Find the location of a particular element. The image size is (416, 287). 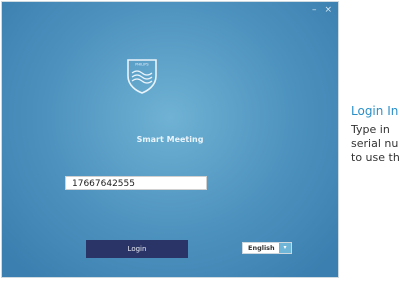

window-controls: – × is located at coordinates (322, 10).